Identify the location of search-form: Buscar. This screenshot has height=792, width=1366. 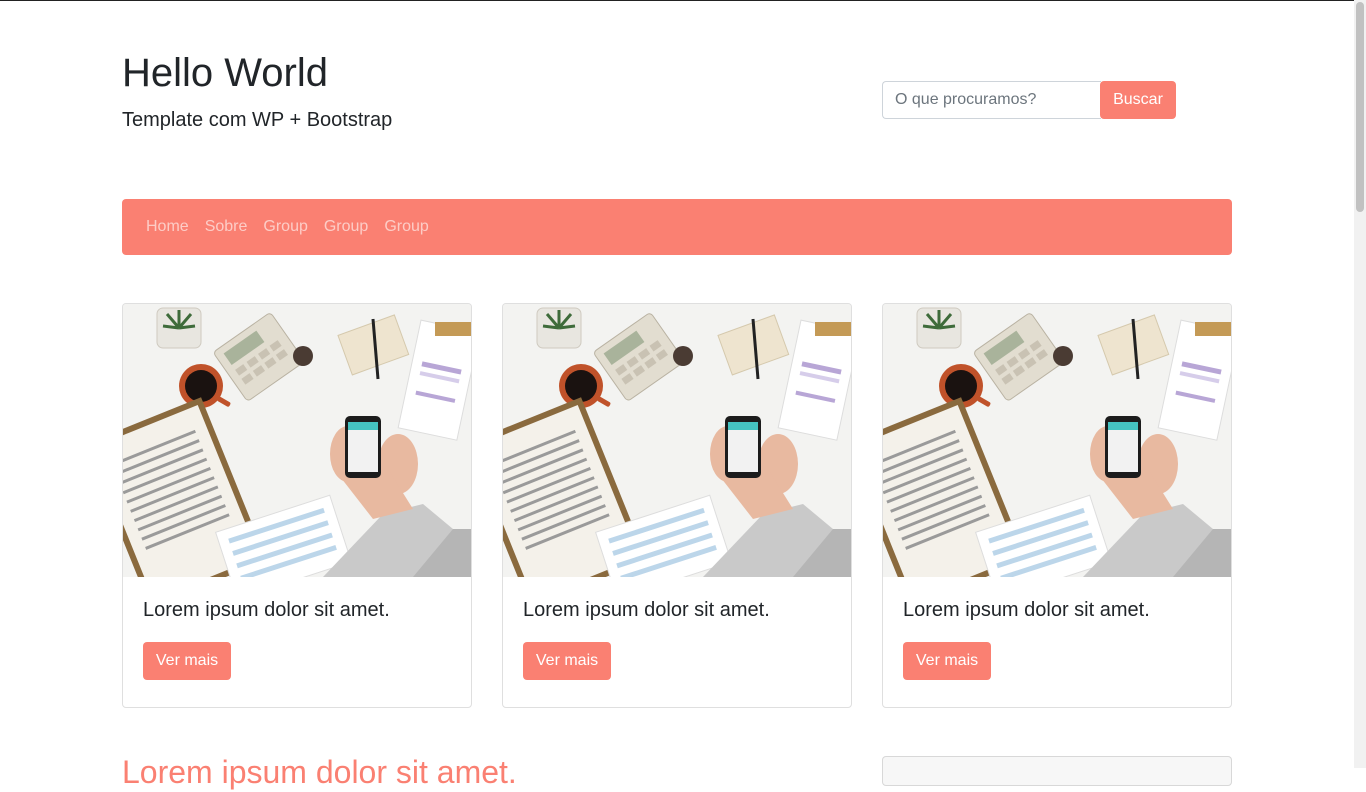
(1029, 100).